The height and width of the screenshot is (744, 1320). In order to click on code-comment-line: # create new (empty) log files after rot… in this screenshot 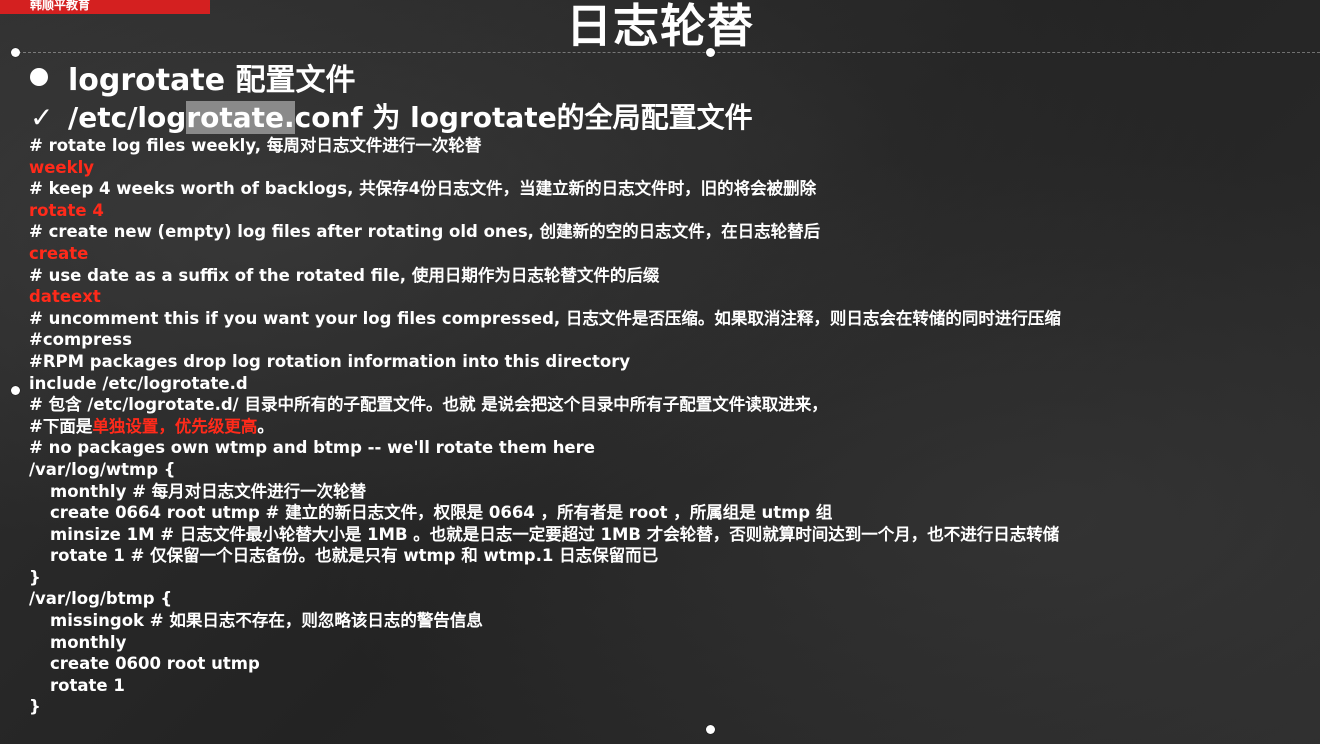, I will do `click(425, 232)`.